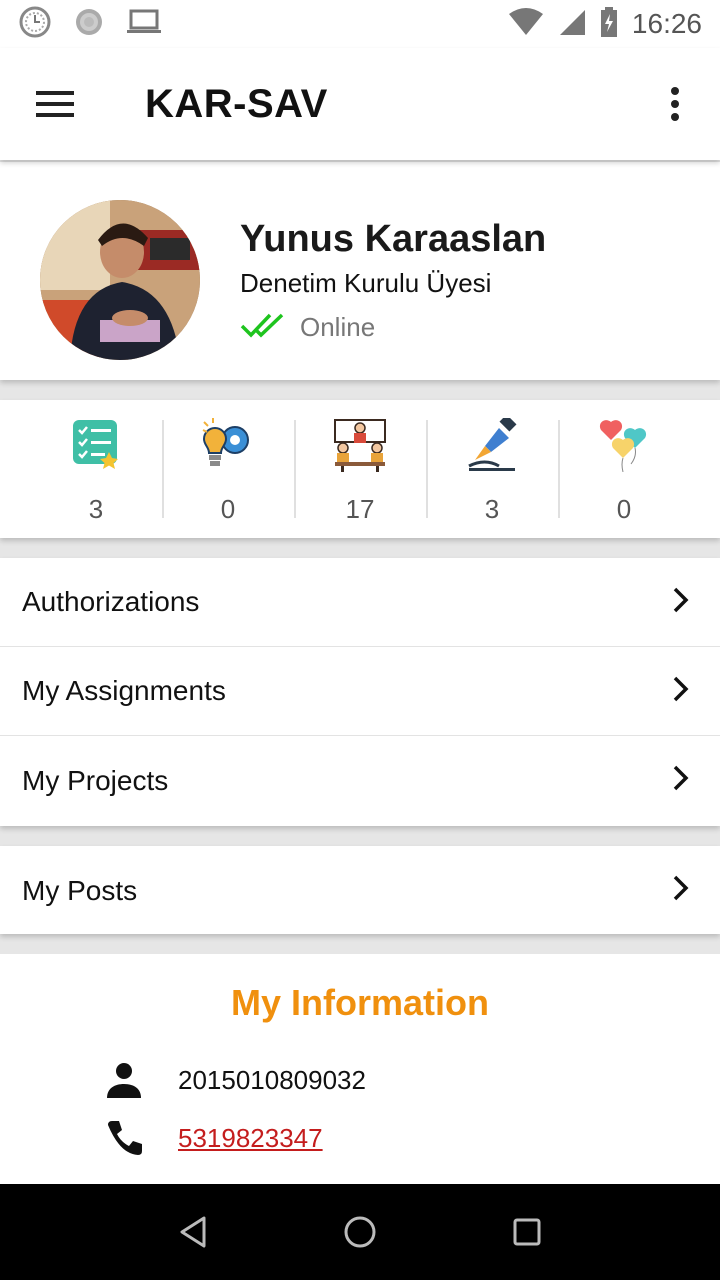  What do you see at coordinates (366, 283) in the screenshot?
I see `profile-role: Denetim Kurulu Üyesi` at bounding box center [366, 283].